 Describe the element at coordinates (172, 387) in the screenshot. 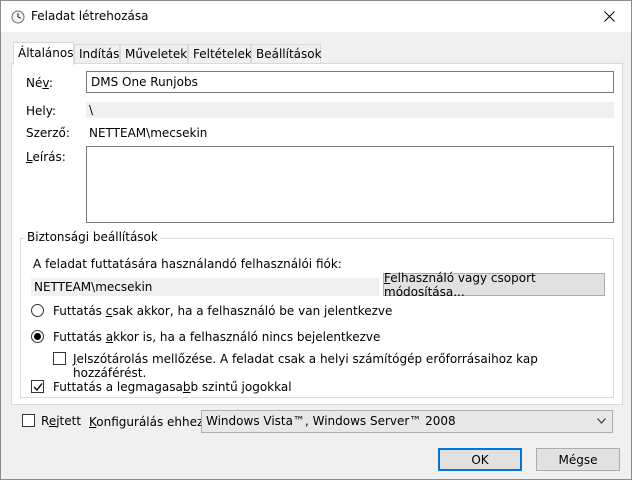

I see `highest-privileges-label: Futtatás a legmagasabb szintű jogokkal` at that location.